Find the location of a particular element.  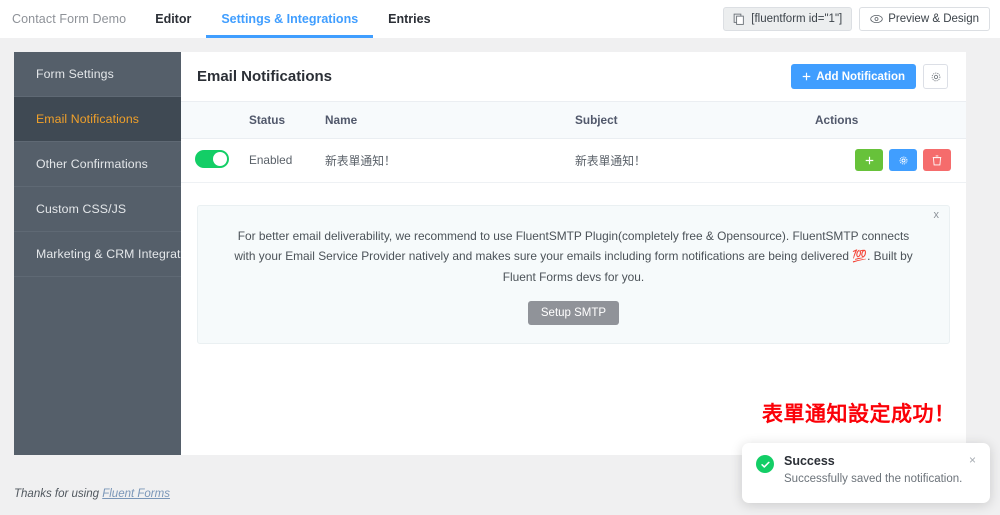

add-notification-label: Add Notification is located at coordinates (860, 76).